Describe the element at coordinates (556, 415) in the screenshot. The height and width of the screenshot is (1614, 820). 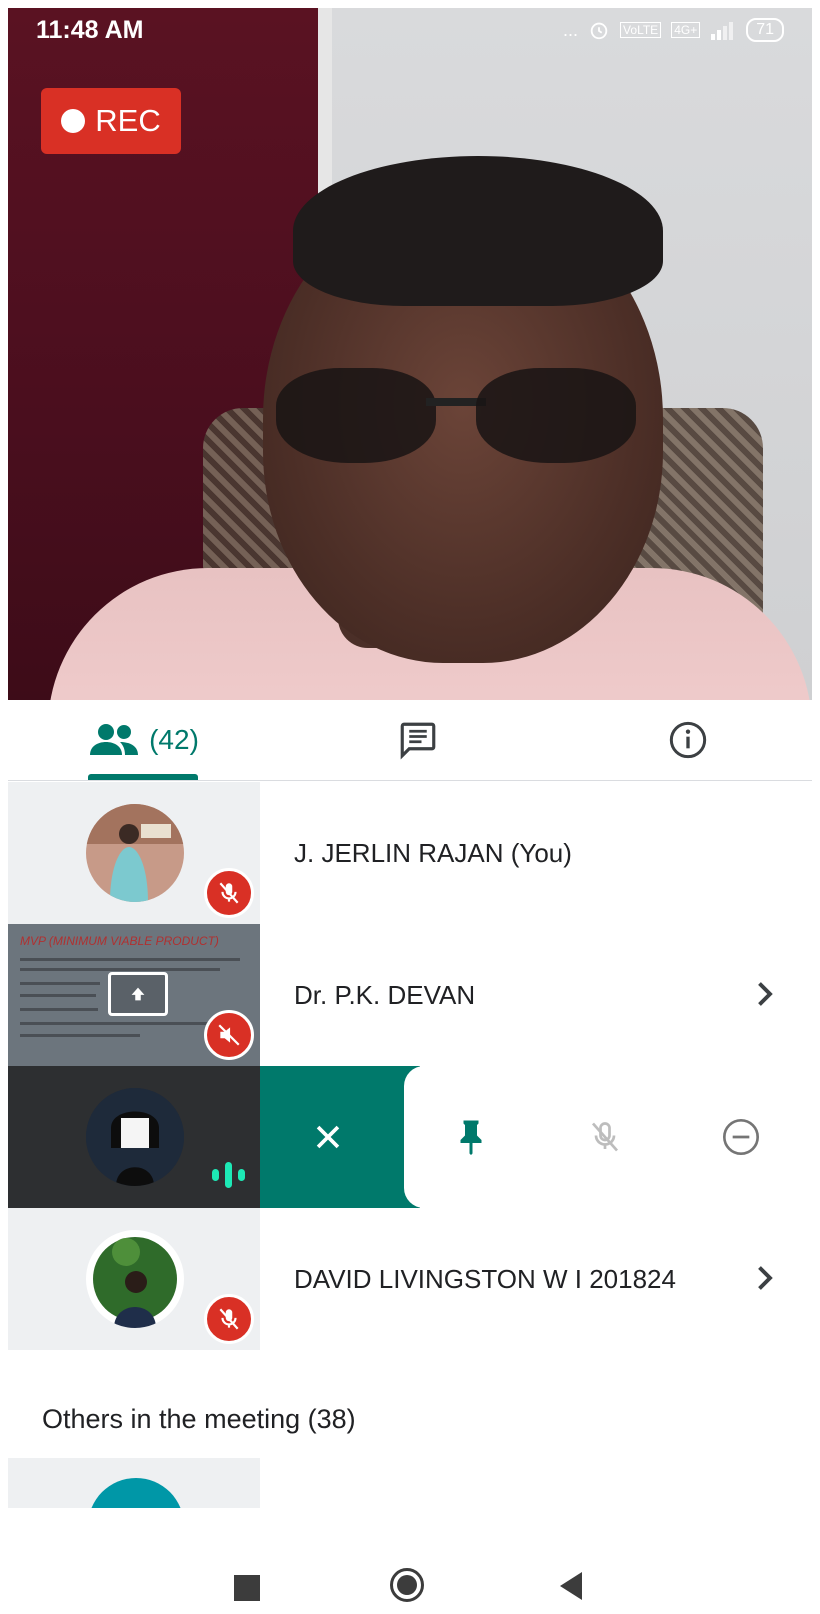
I see `glasses-lens-right` at that location.